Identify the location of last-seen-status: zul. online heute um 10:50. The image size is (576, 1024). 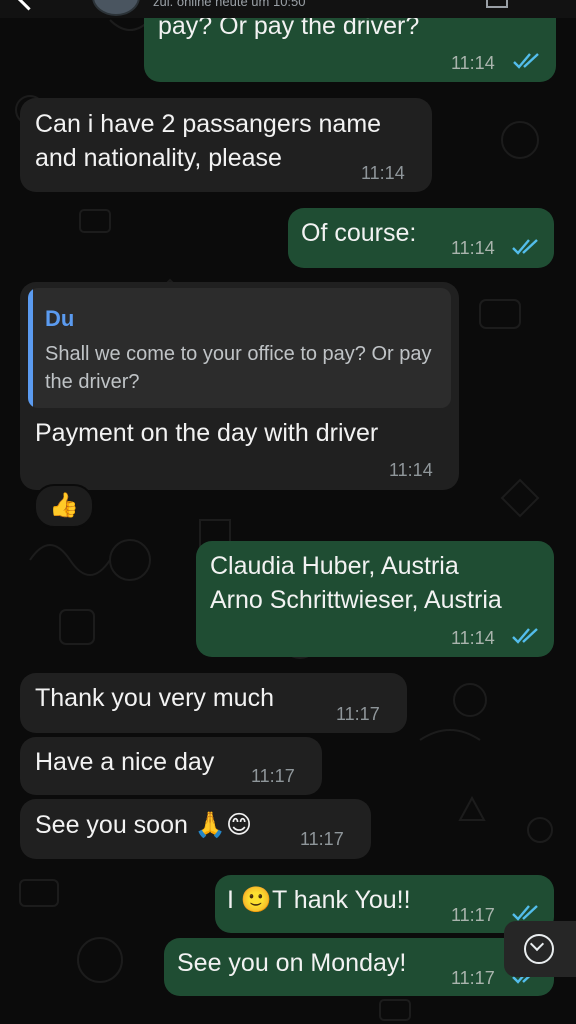
(229, 4).